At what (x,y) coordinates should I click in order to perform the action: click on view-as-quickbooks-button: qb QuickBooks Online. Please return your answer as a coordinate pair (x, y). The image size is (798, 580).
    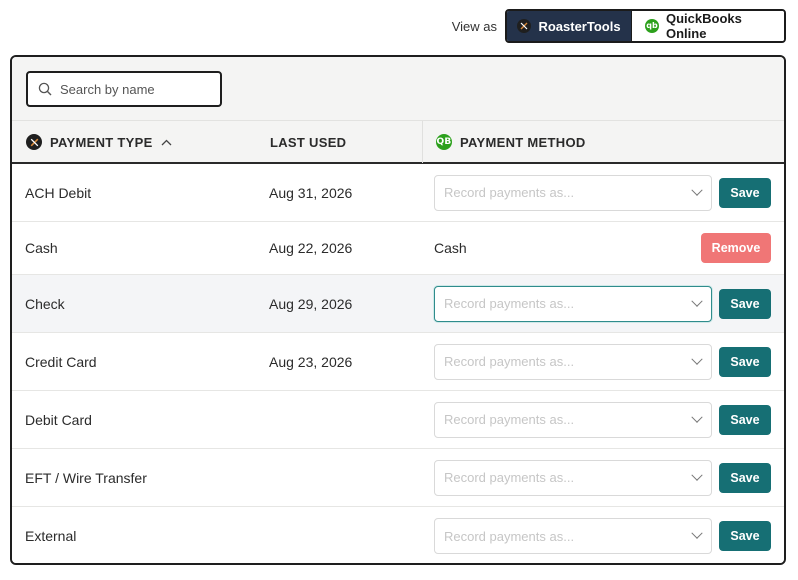
    Looking at the image, I should click on (707, 26).